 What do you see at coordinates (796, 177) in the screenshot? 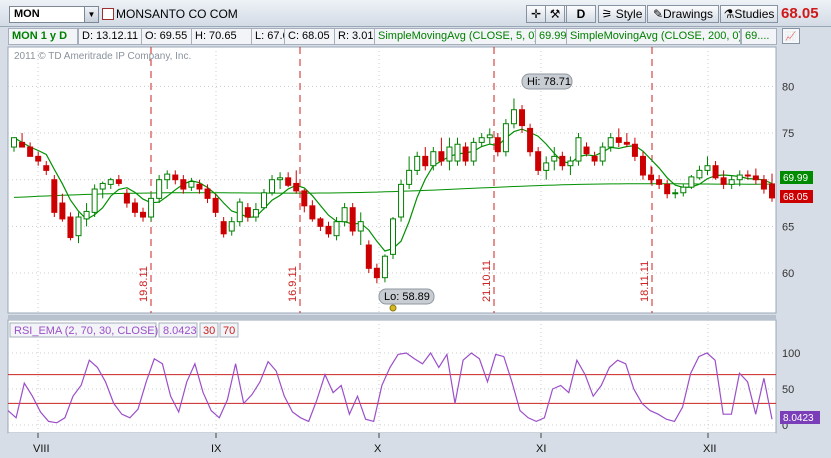
I see `sma5-badge: 69.99` at bounding box center [796, 177].